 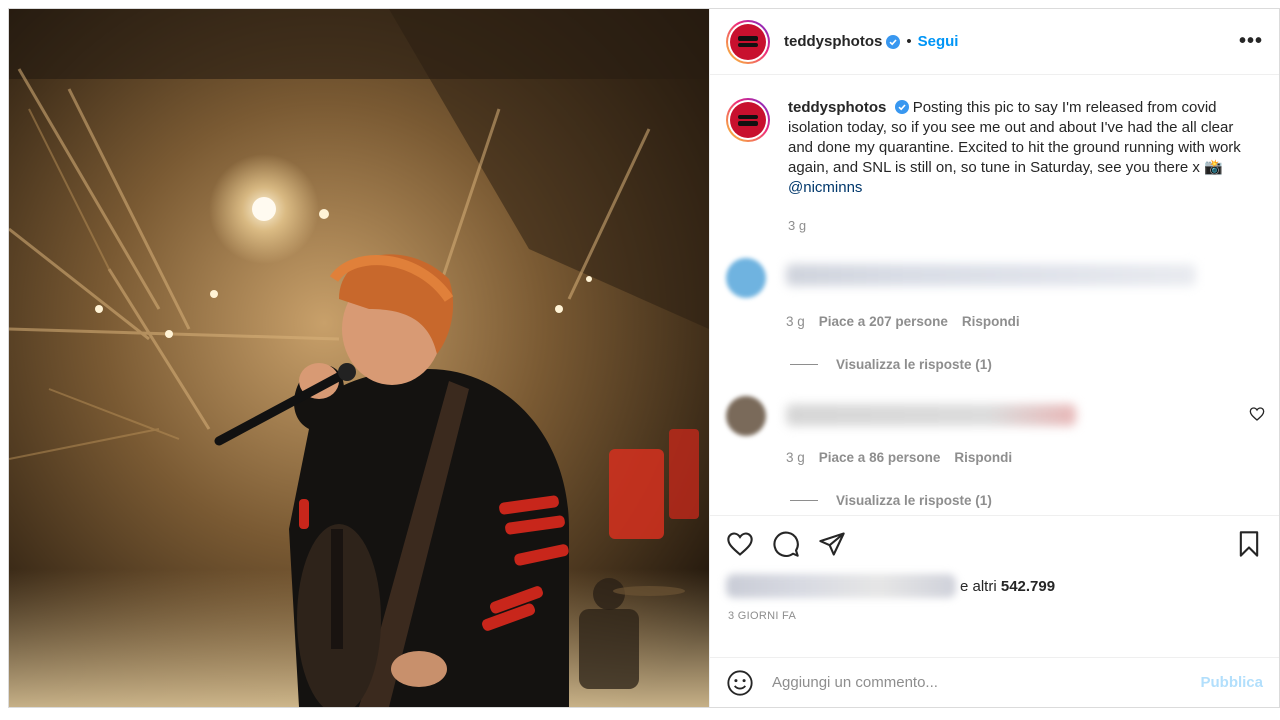 I want to click on comment-icon, so click(x=786, y=544).